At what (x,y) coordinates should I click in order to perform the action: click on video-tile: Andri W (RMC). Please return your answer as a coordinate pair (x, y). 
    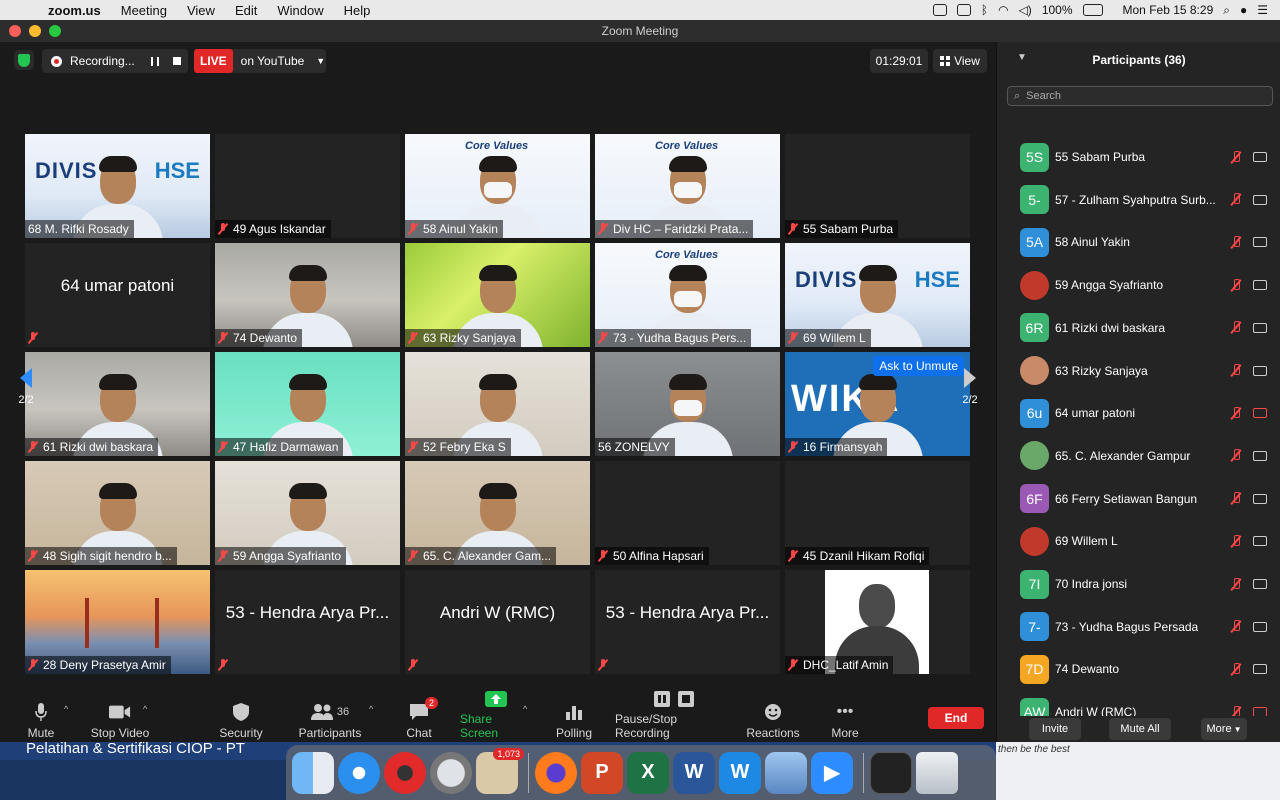
    Looking at the image, I should click on (497, 622).